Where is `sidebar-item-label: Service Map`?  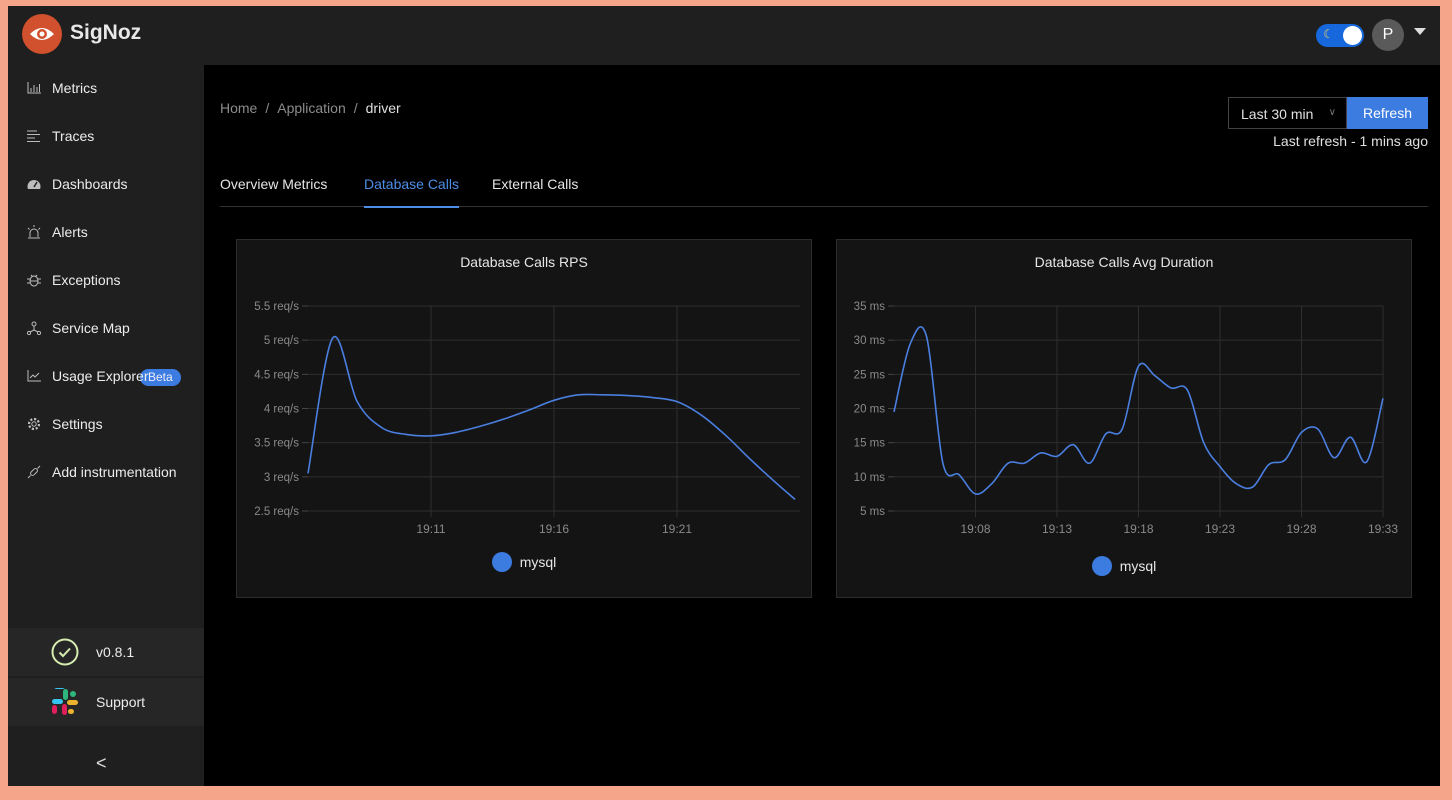
sidebar-item-label: Service Map is located at coordinates (91, 328).